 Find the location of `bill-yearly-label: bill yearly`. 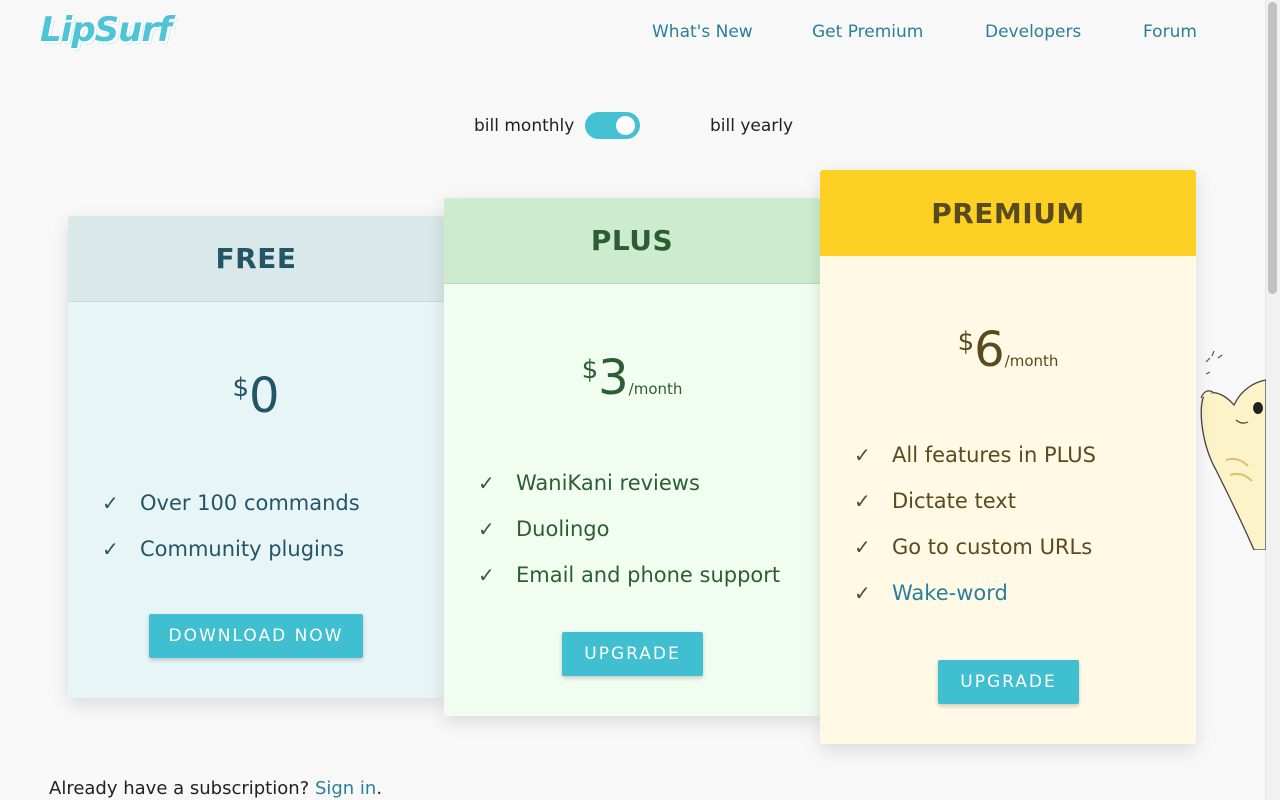

bill-yearly-label: bill yearly is located at coordinates (751, 126).